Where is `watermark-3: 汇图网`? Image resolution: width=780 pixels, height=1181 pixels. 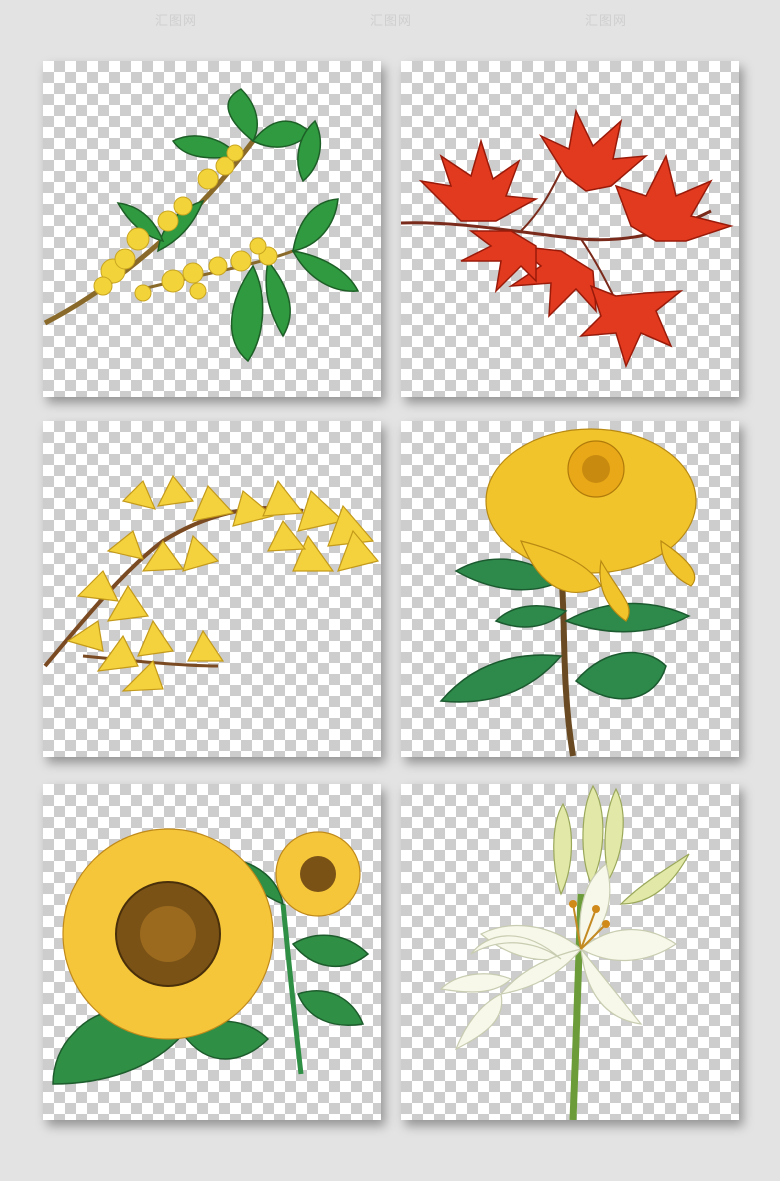 watermark-3: 汇图网 is located at coordinates (606, 21).